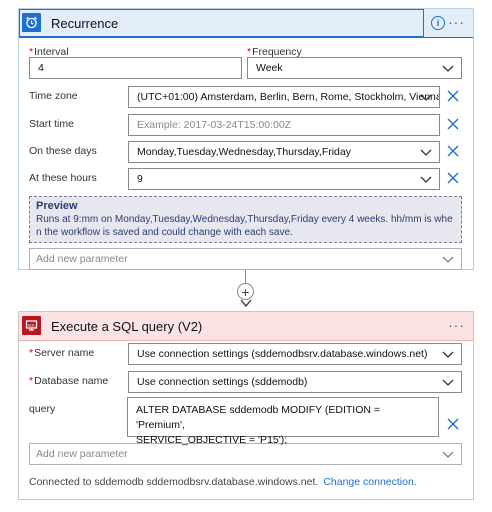  I want to click on at-these-hours-label: At these hours, so click(63, 178).